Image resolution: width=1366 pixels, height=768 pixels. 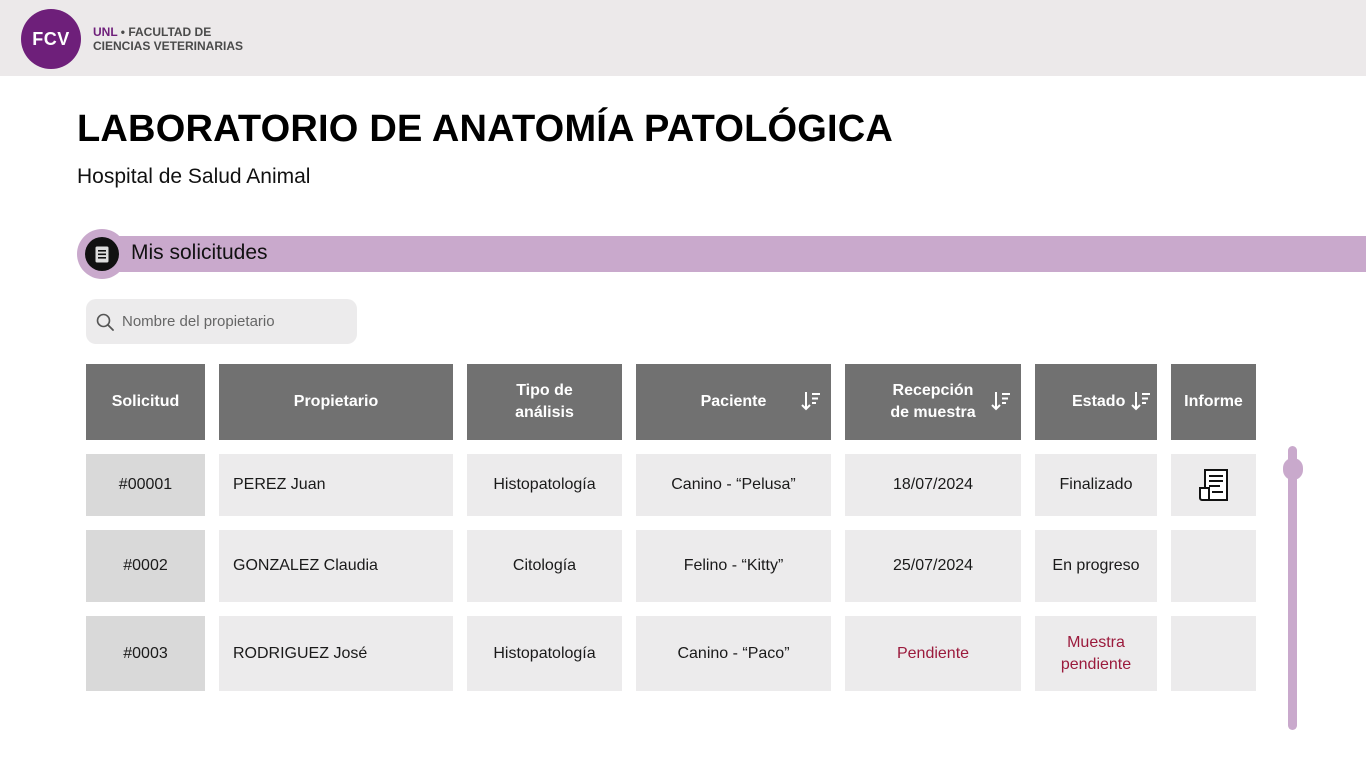 I want to click on column-header-tipo: Tipo de análisis, so click(x=544, y=402).